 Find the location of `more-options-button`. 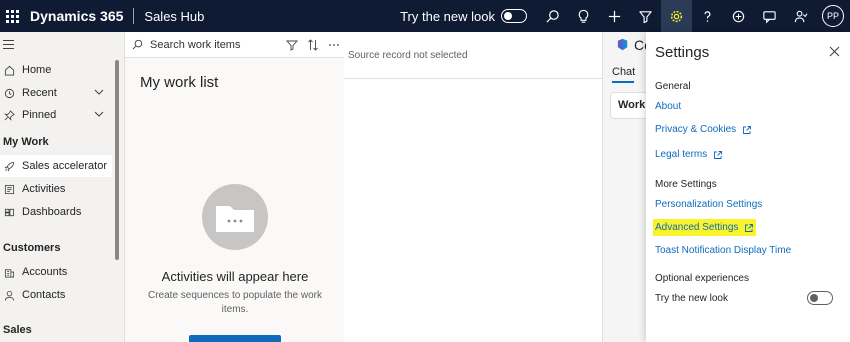

more-options-button is located at coordinates (333, 45).